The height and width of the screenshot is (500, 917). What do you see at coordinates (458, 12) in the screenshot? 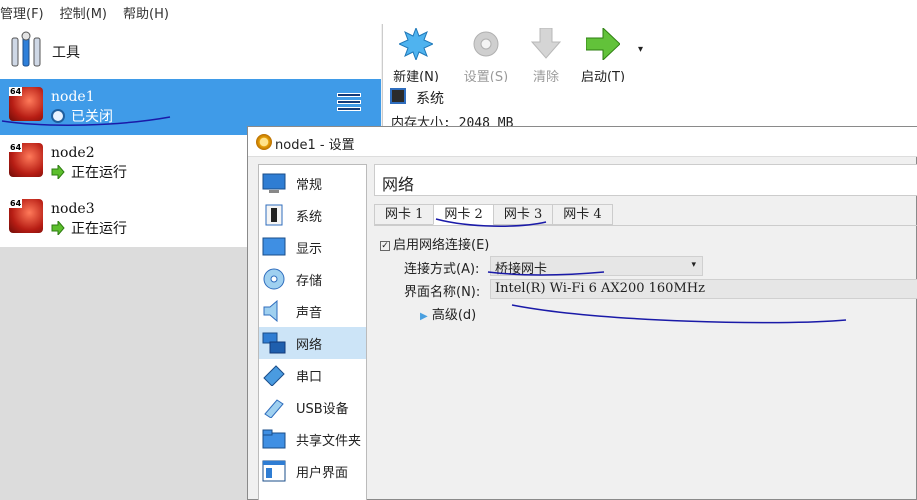
I see `menu-bar: 管理(F) 控制(M) 帮助(H)` at bounding box center [458, 12].